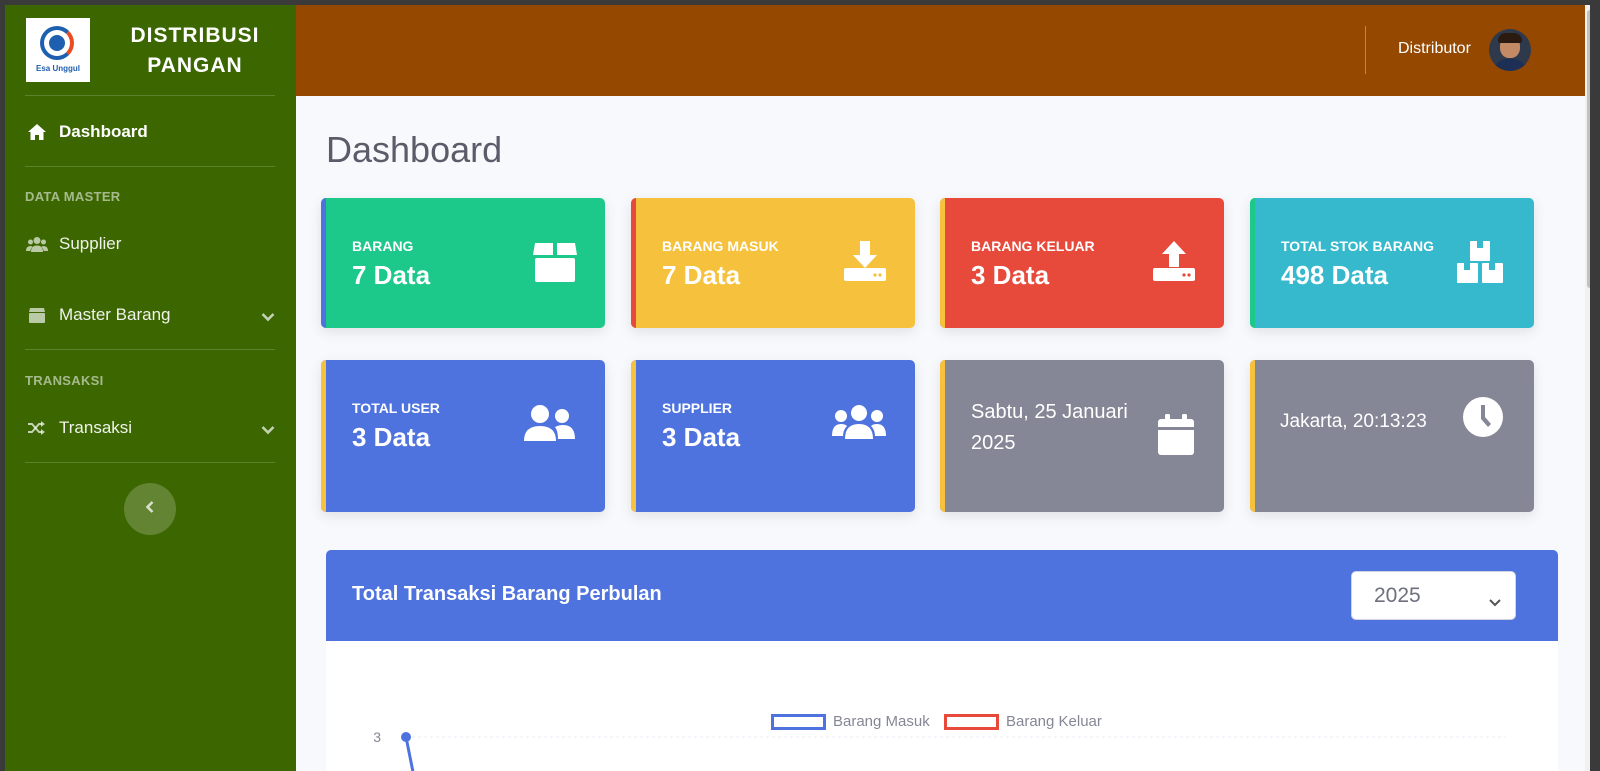 The image size is (1600, 771). What do you see at coordinates (195, 35) in the screenshot?
I see `brand-title-line1: DISTRIBUSI` at bounding box center [195, 35].